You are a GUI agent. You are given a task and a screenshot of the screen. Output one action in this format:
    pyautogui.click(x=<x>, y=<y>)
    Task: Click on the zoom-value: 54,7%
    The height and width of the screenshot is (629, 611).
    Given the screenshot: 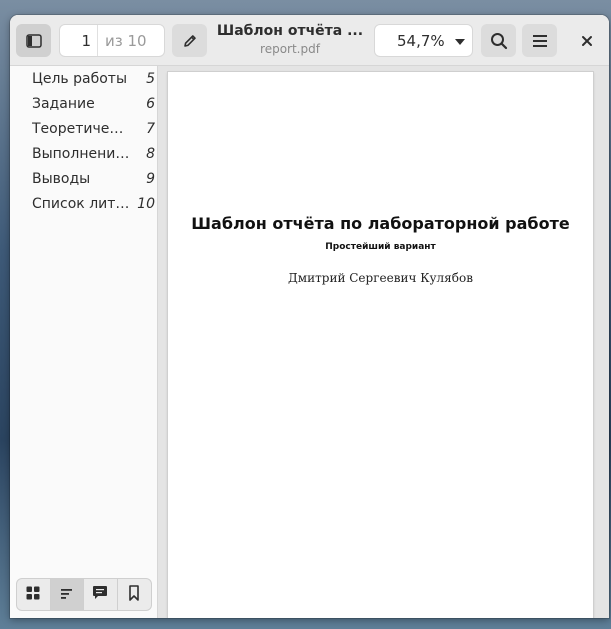 What is the action you would take?
    pyautogui.click(x=421, y=40)
    